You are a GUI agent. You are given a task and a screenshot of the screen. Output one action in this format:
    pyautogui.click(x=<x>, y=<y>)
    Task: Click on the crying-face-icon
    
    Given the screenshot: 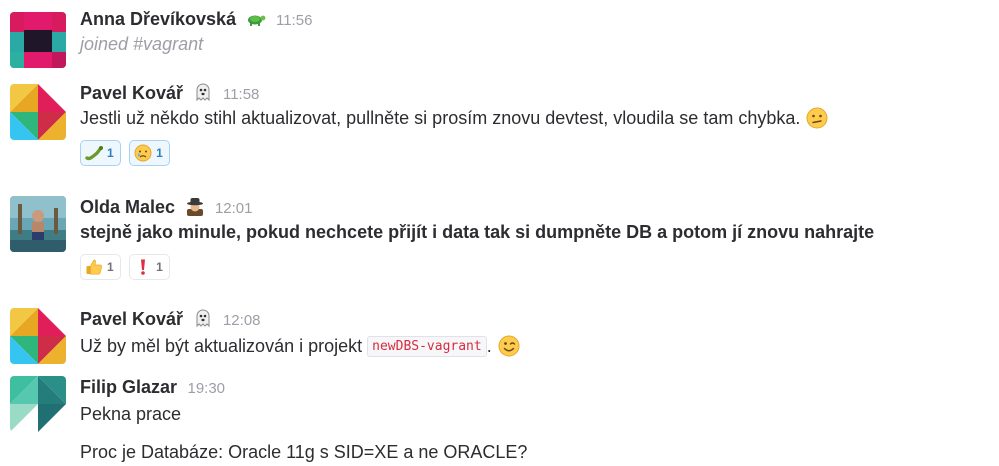 What is the action you would take?
    pyautogui.click(x=143, y=153)
    